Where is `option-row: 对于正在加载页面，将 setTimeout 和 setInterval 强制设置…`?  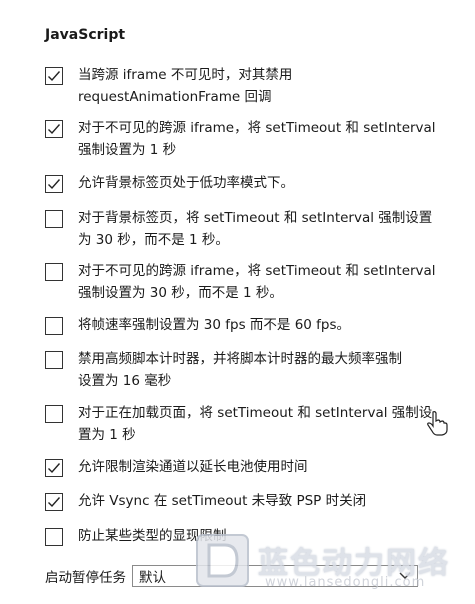 option-row: 对于正在加载页面，将 setTimeout 和 setInterval 强制设置… is located at coordinates (250, 425).